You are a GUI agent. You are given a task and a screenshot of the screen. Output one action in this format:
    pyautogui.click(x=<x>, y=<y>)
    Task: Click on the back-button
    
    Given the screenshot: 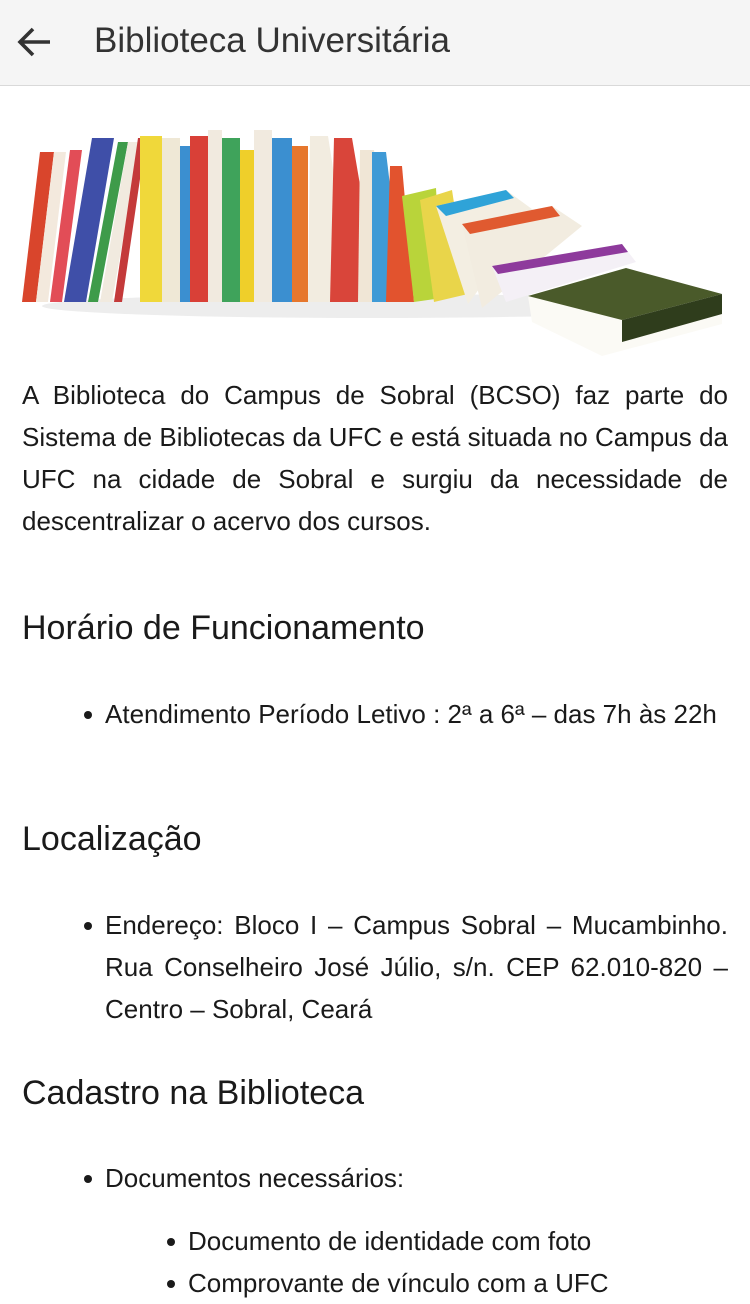 What is the action you would take?
    pyautogui.click(x=34, y=42)
    